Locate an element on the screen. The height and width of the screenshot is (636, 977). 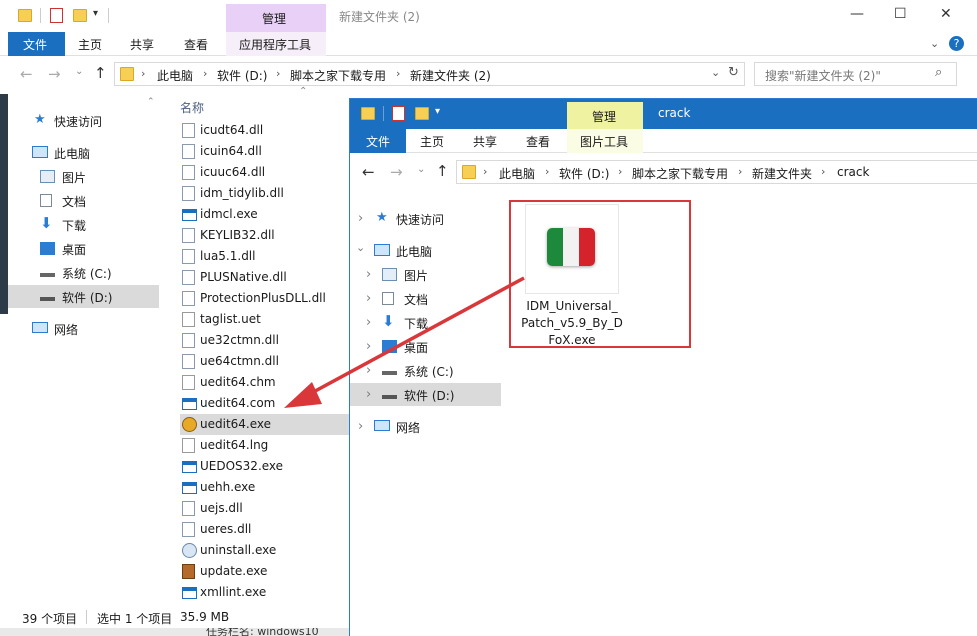
arrow-shaft is located at coordinates (415, 337).